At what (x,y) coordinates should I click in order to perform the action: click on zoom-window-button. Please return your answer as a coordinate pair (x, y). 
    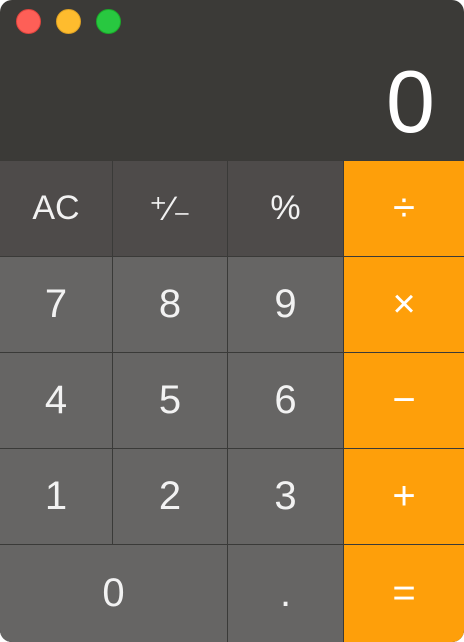
    Looking at the image, I should click on (108, 21).